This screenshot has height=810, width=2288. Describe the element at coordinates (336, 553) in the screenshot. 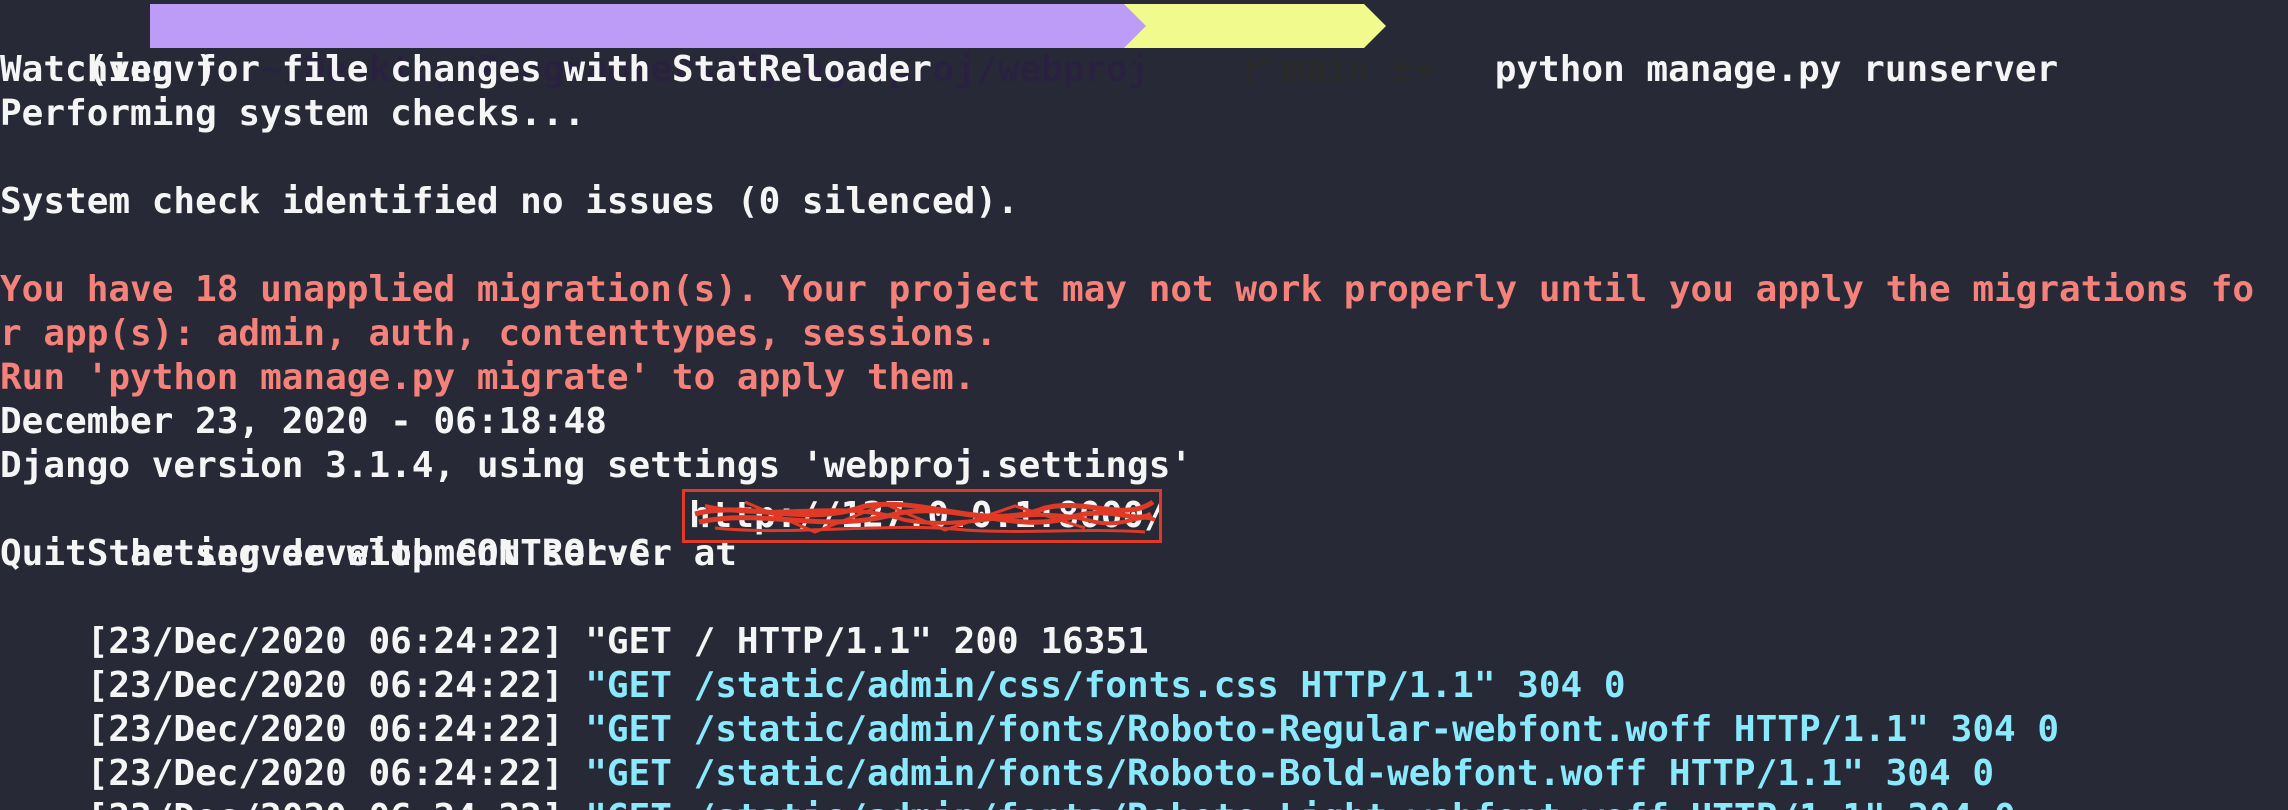

I see `quit-line: Quit the server with CONTROL-C.` at that location.